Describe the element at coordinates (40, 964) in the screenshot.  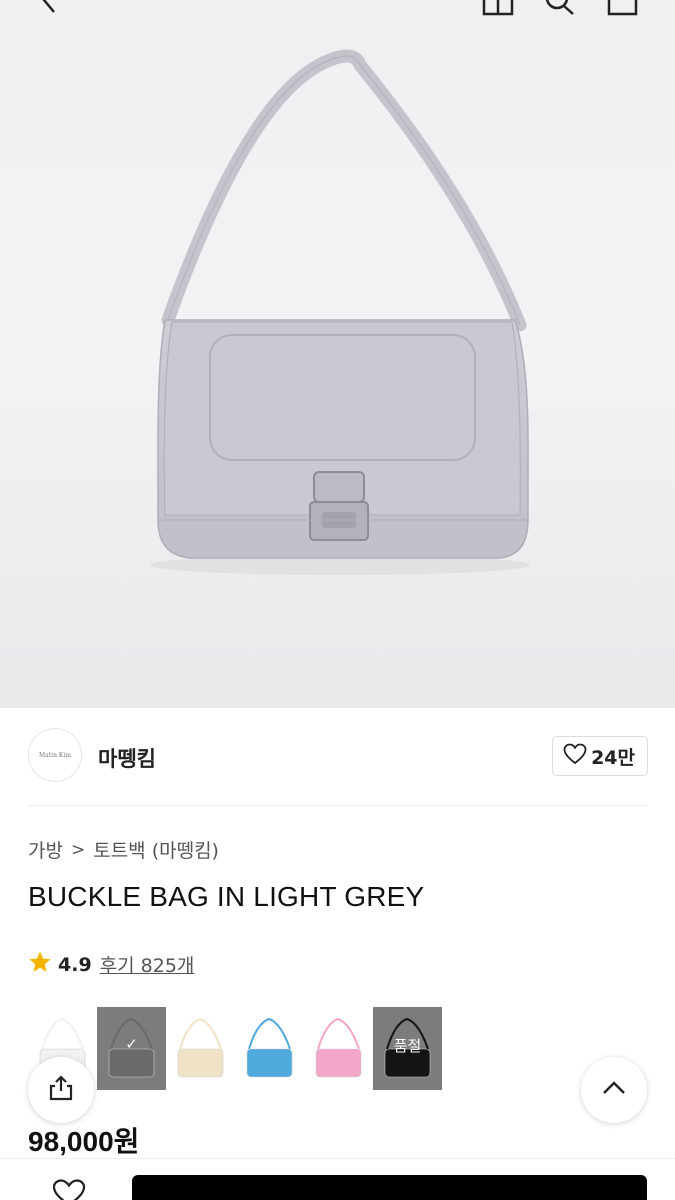
I see `star-icon` at that location.